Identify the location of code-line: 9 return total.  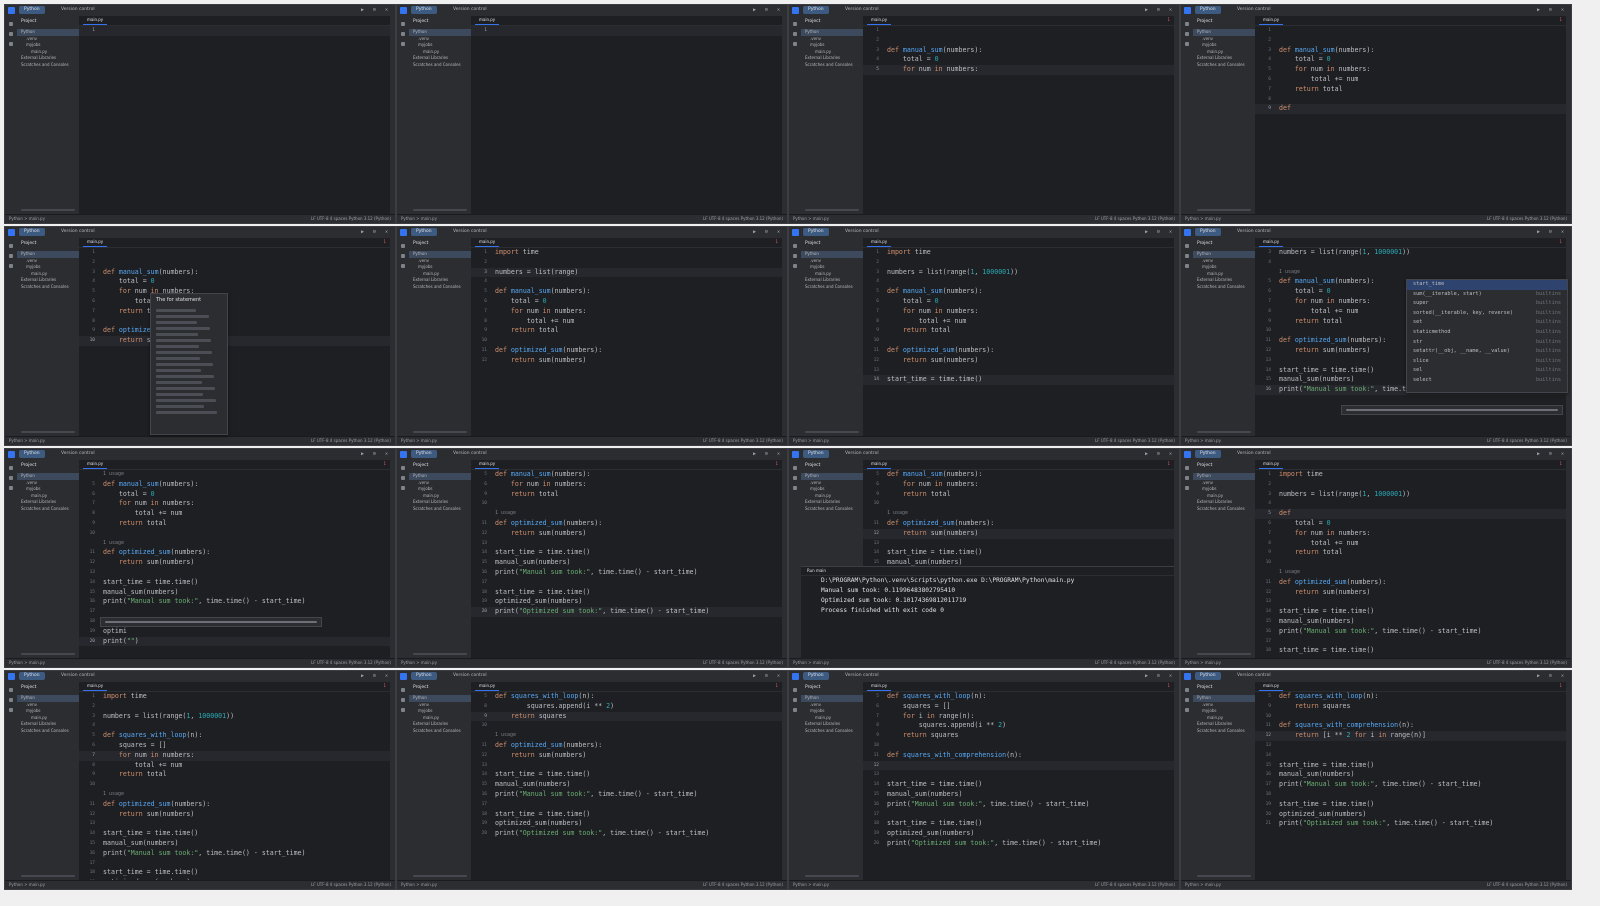
(1018, 331).